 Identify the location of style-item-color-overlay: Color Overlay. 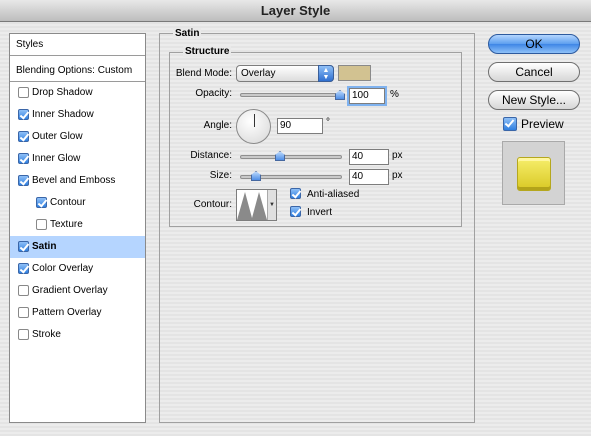
(77, 269).